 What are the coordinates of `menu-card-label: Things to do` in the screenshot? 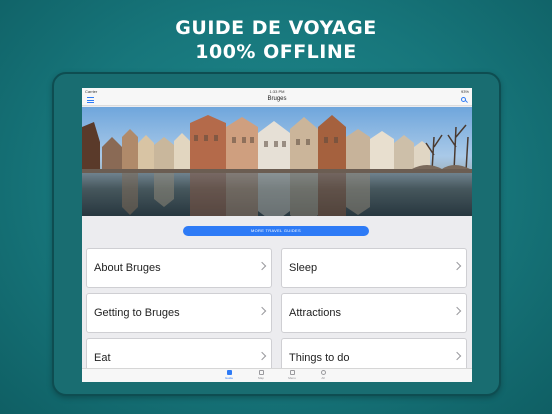 It's located at (319, 358).